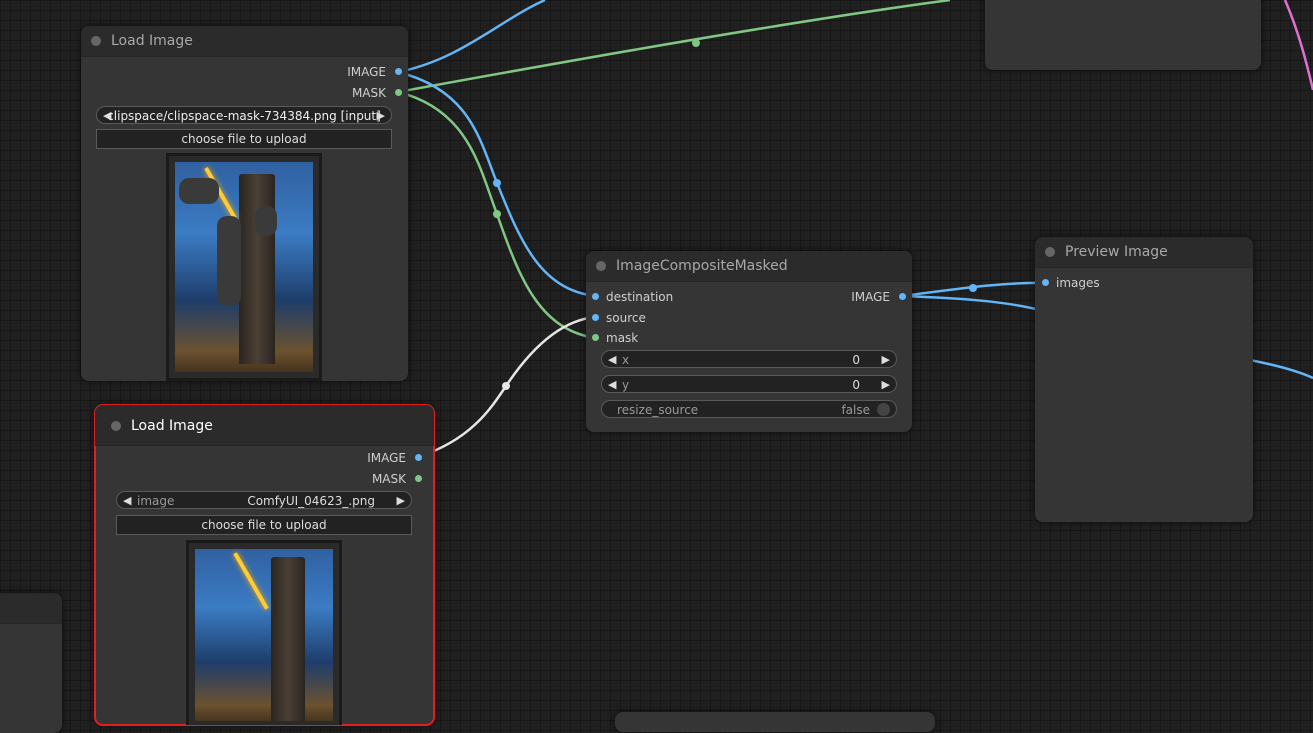  What do you see at coordinates (749, 409) in the screenshot?
I see `resize-source-toggle: resize_source false` at bounding box center [749, 409].